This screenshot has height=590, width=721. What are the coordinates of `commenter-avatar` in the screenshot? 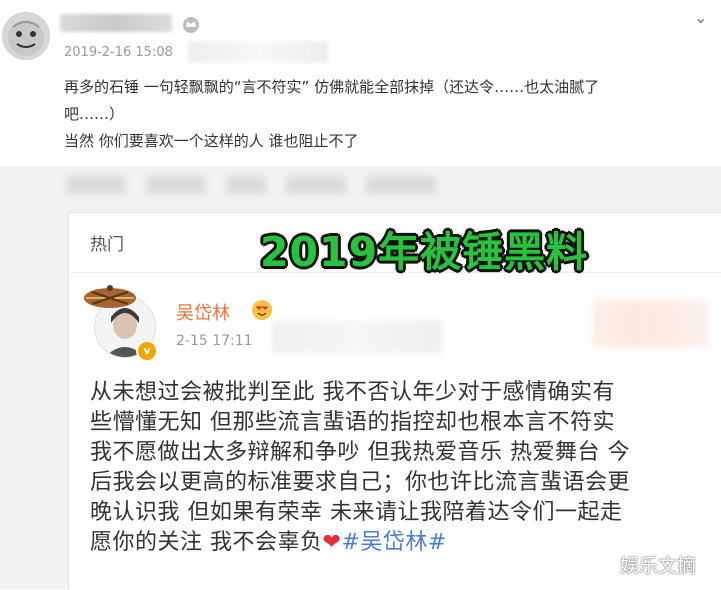 It's located at (26, 36).